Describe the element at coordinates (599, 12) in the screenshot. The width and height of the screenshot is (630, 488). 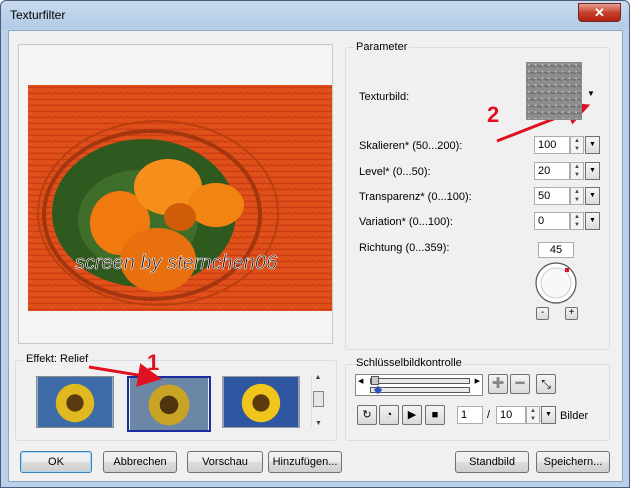
I see `close-button: ✕` at that location.